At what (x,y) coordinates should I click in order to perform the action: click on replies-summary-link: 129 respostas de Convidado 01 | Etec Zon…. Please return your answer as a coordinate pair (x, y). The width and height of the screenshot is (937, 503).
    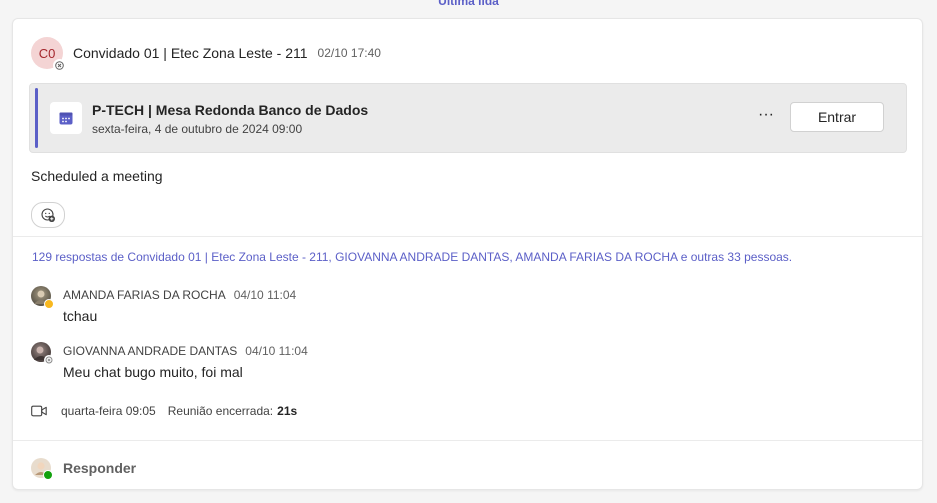
    Looking at the image, I should click on (412, 257).